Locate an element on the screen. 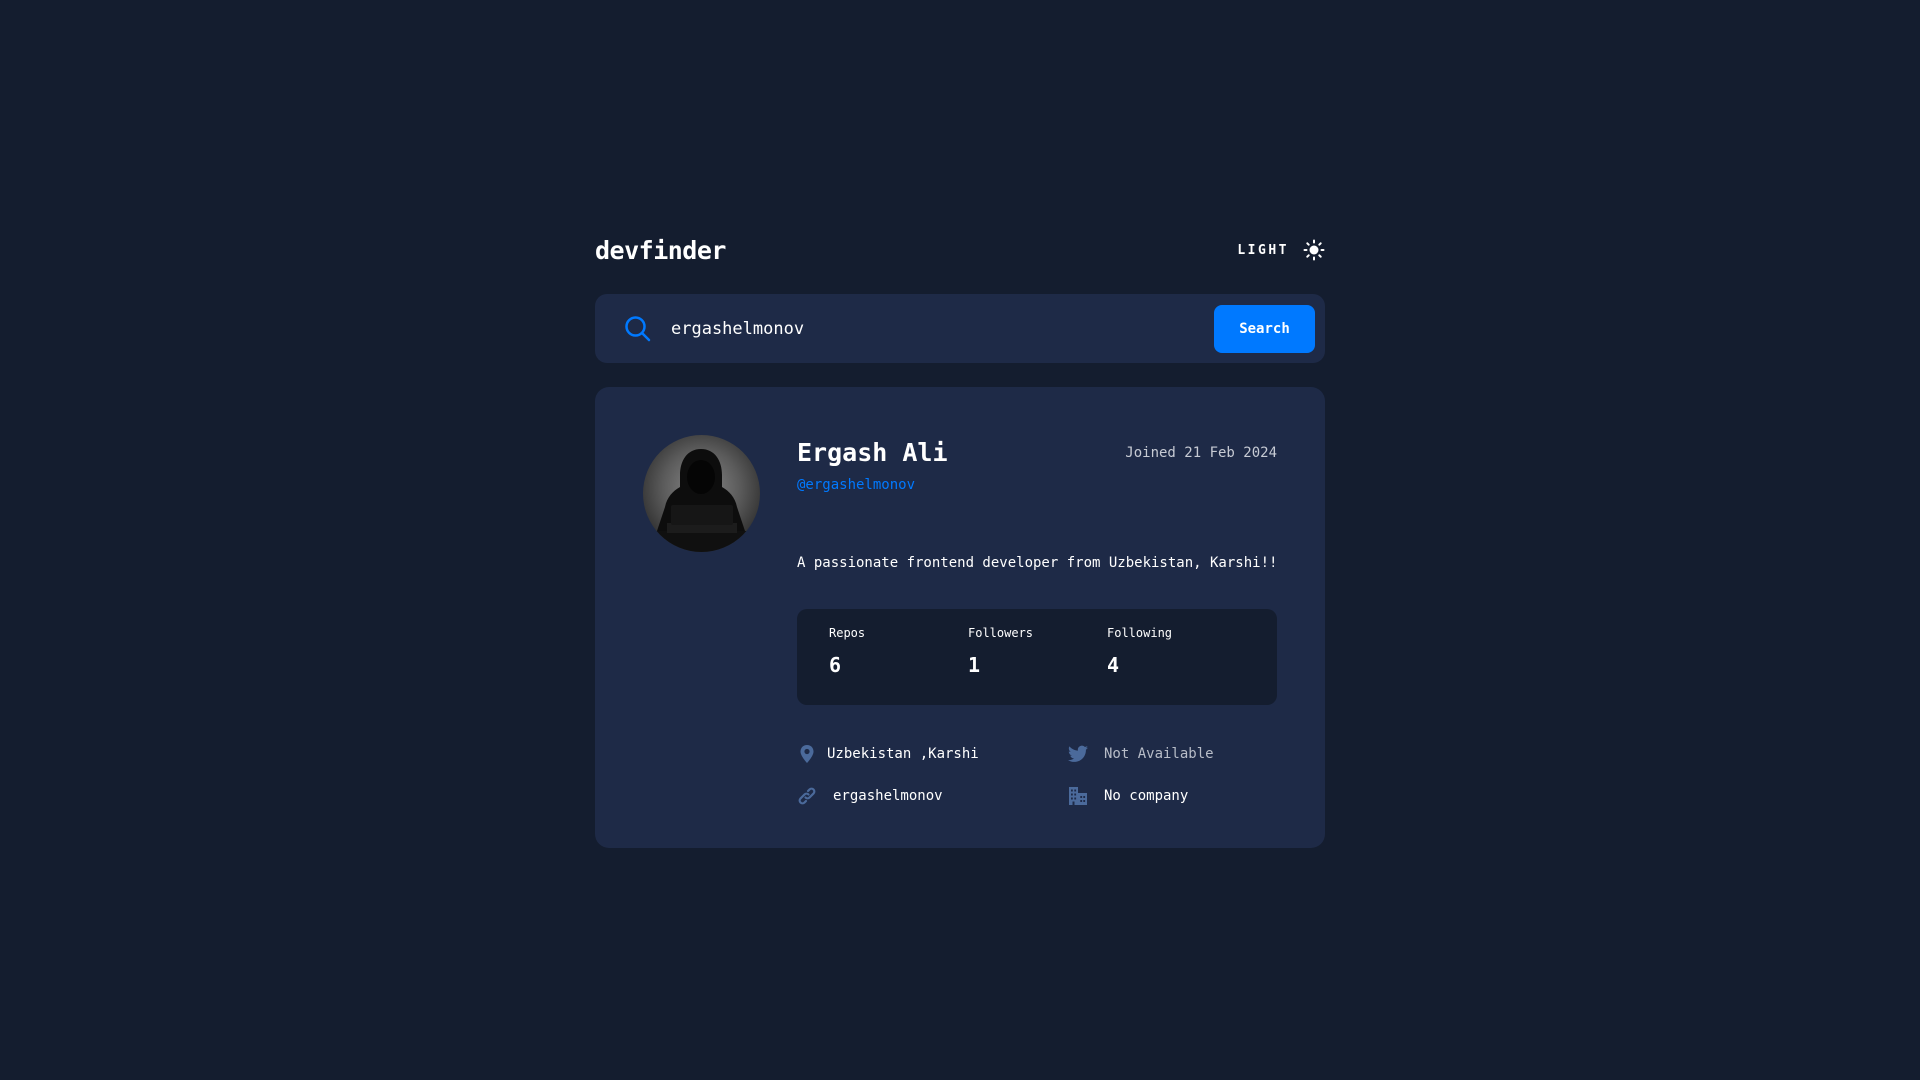  stat-following: Following 4 is located at coordinates (1176, 665).